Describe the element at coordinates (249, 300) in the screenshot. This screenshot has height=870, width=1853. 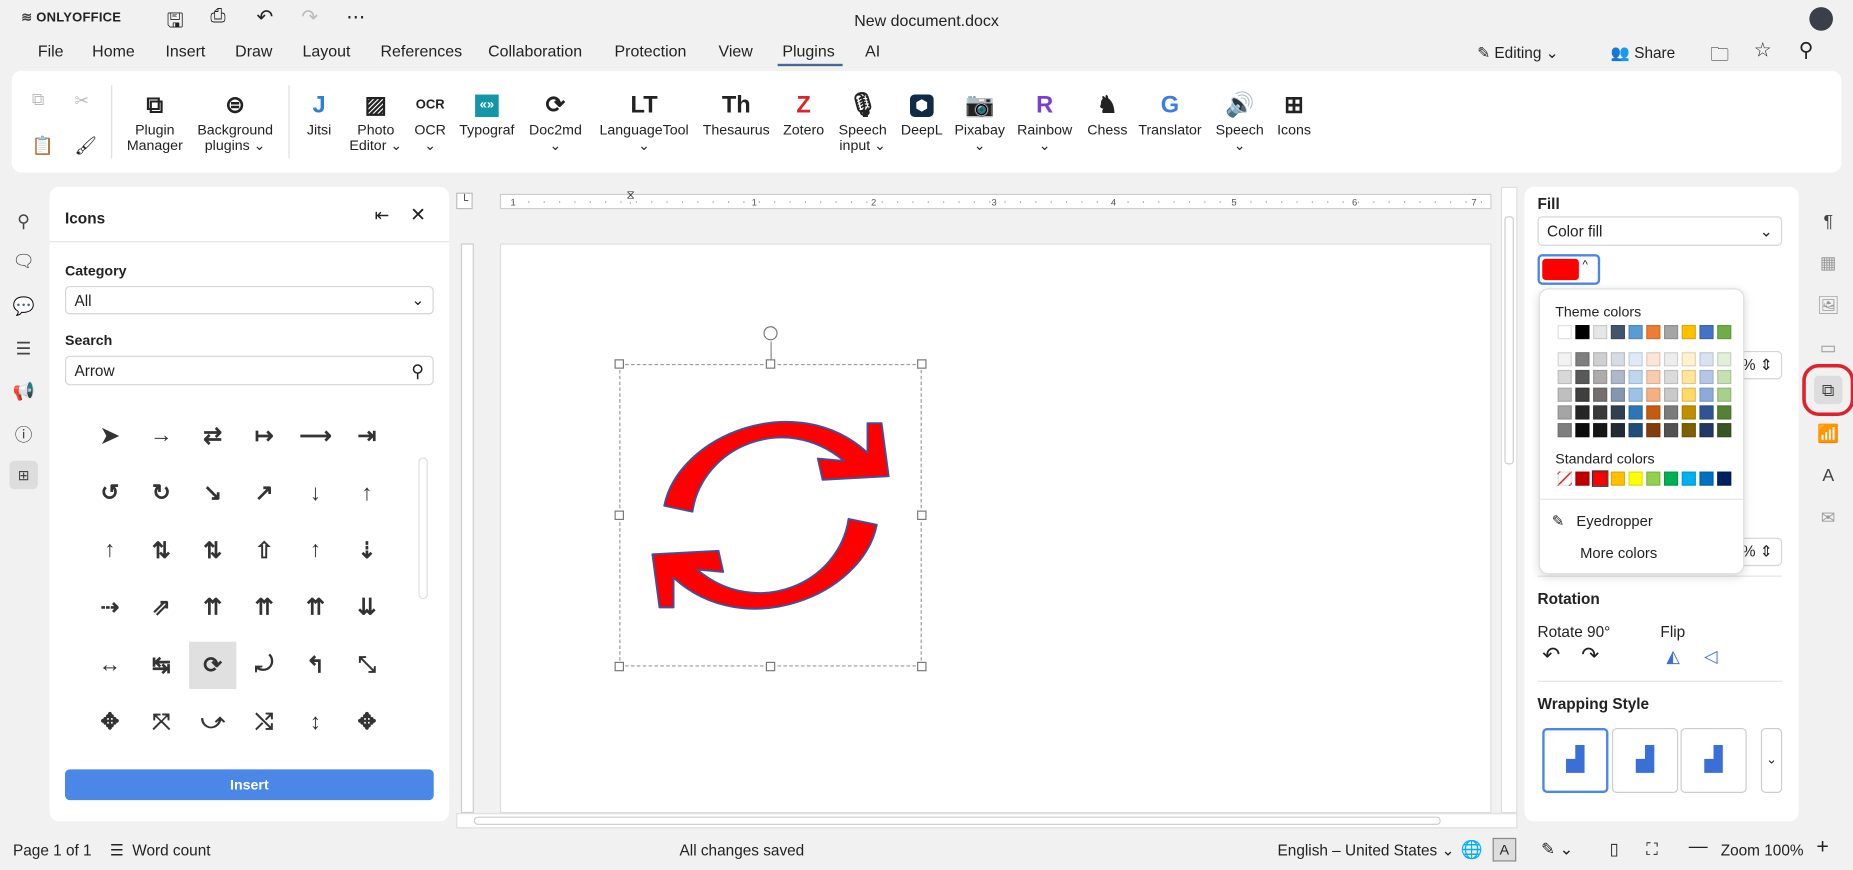
I see `category-select: All ⌄` at that location.